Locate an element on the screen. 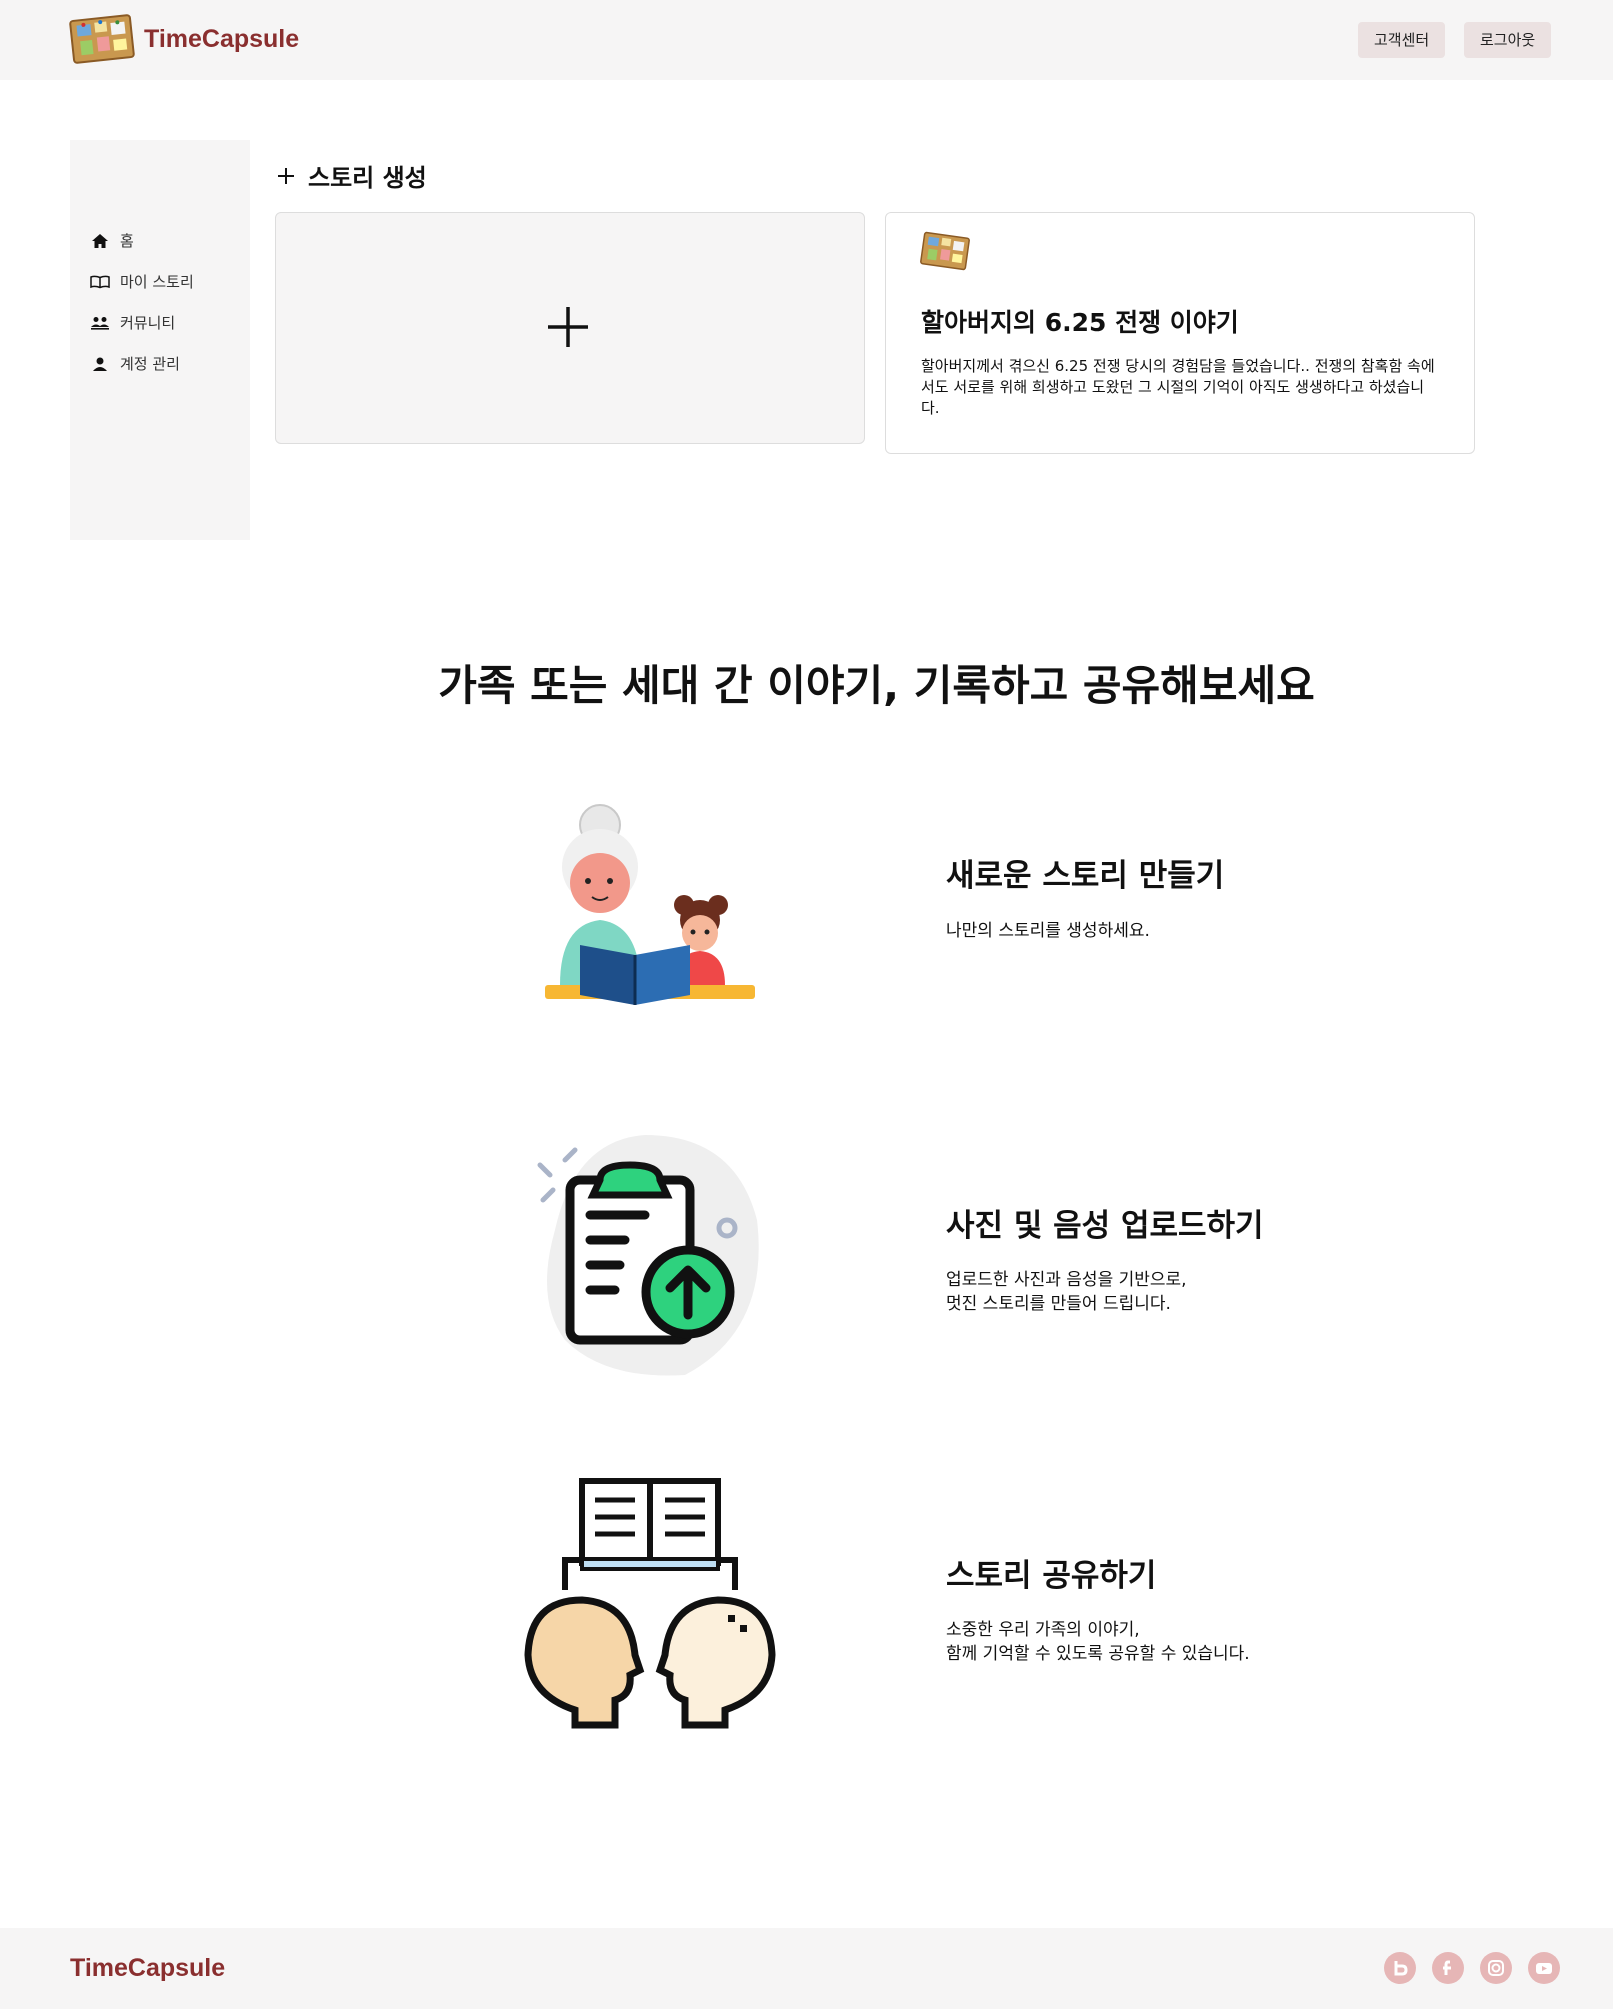 This screenshot has width=1613, height=2009. blog-icon is located at coordinates (1400, 1968).